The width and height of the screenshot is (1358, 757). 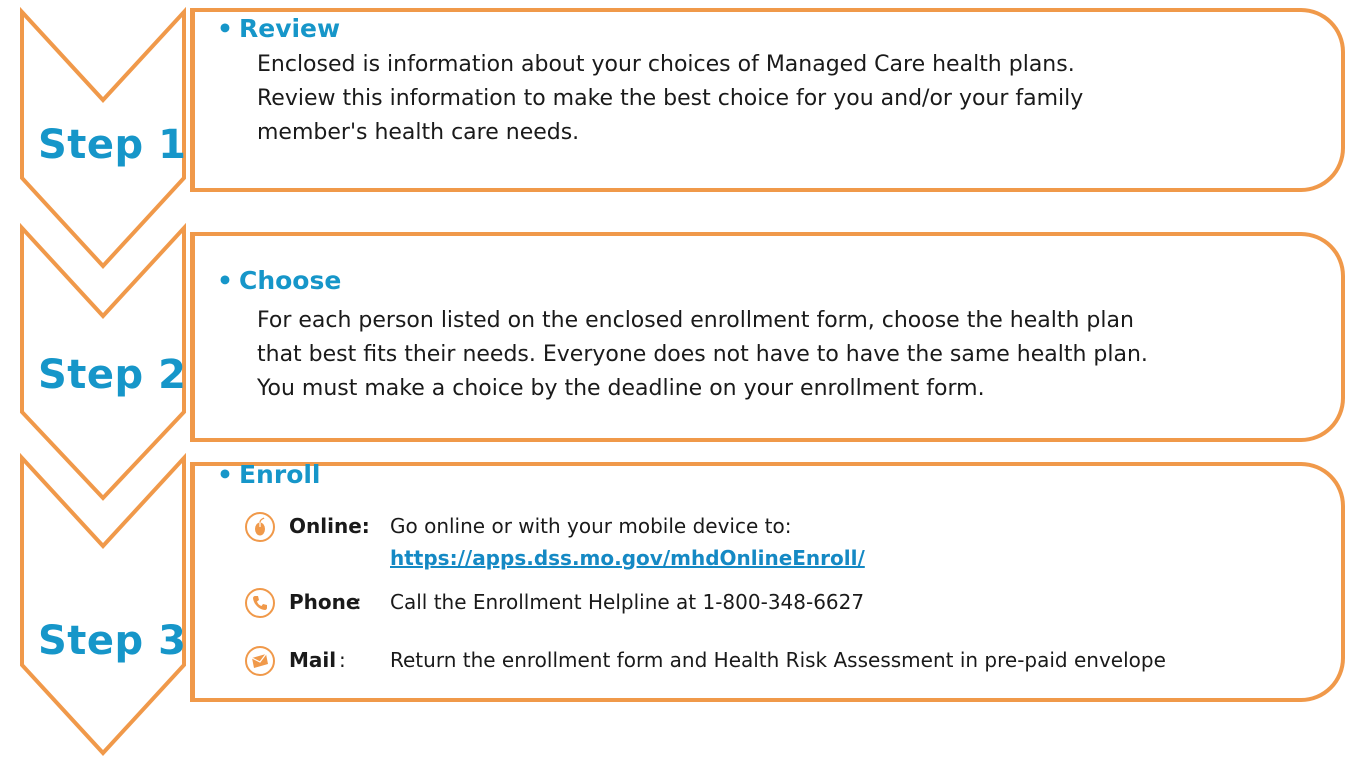 What do you see at coordinates (290, 280) in the screenshot?
I see `step-2-title-text: Choose` at bounding box center [290, 280].